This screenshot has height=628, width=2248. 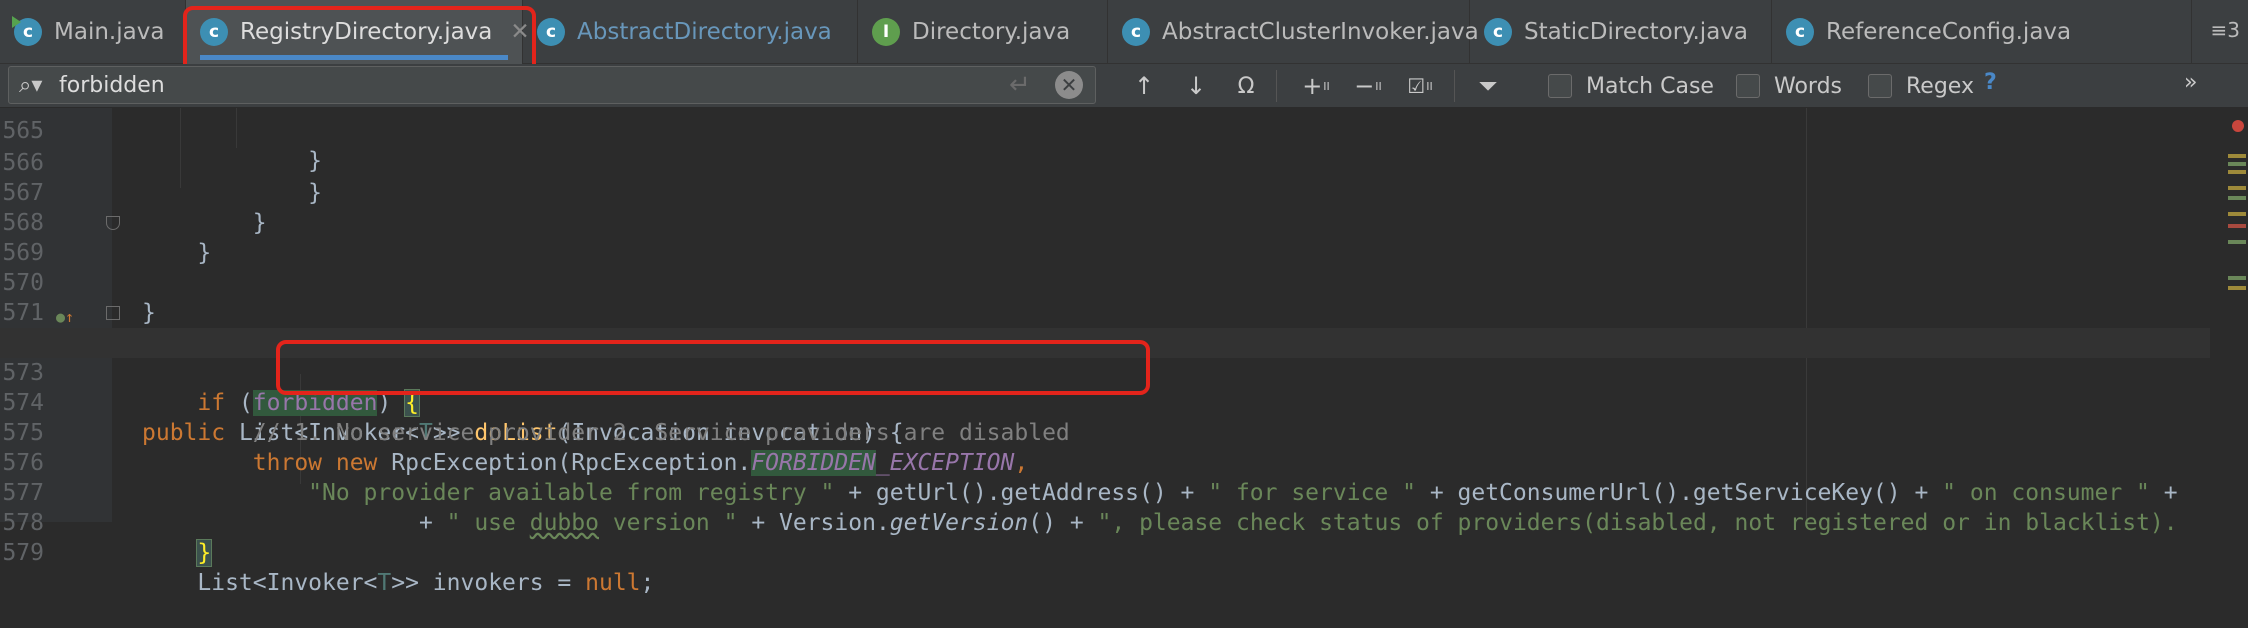 What do you see at coordinates (1105, 192) in the screenshot?
I see `code-line: 567 }` at bounding box center [1105, 192].